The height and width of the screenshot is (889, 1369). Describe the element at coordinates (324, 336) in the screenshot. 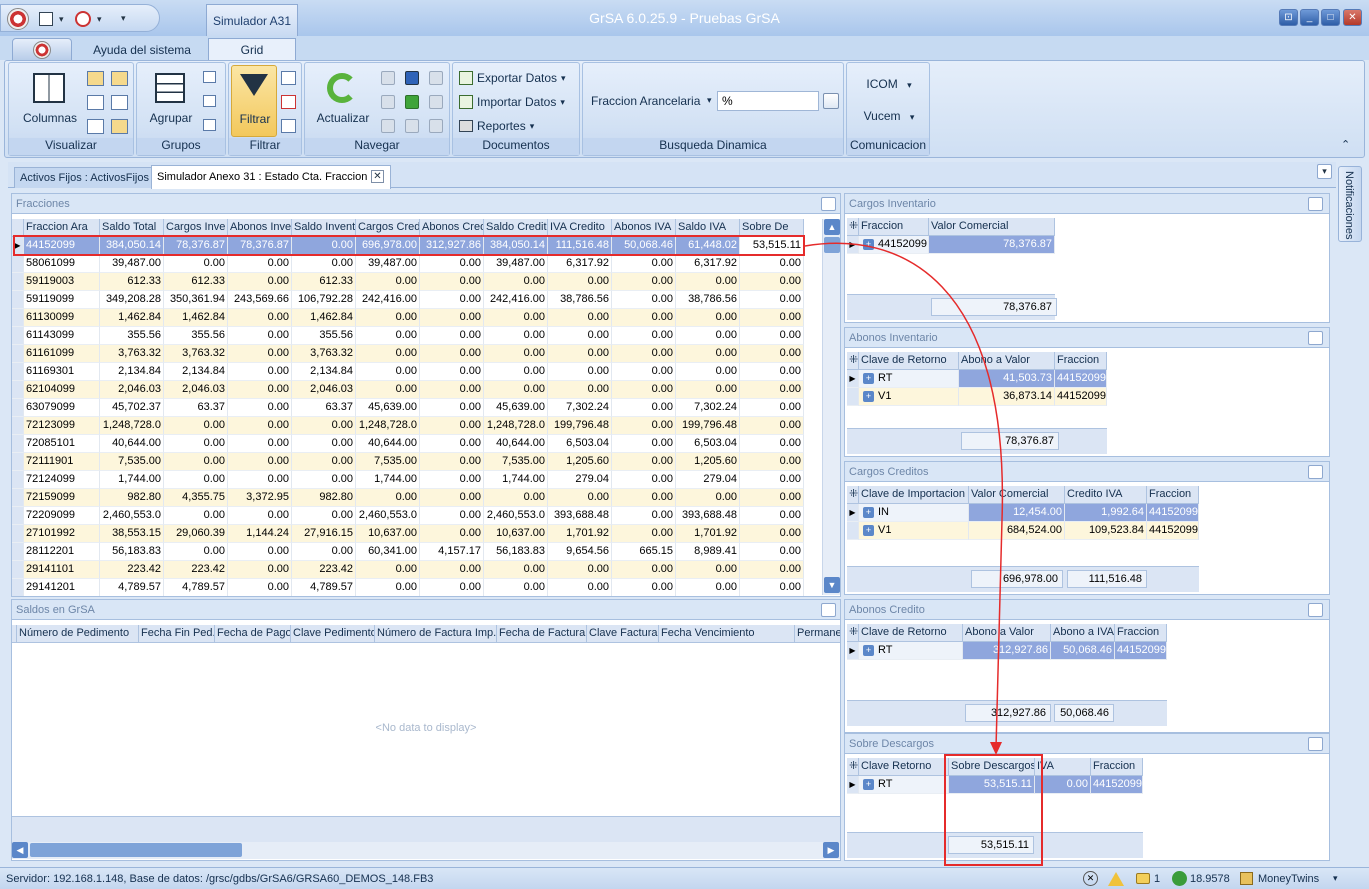

I see `table-cell: 355.56` at that location.